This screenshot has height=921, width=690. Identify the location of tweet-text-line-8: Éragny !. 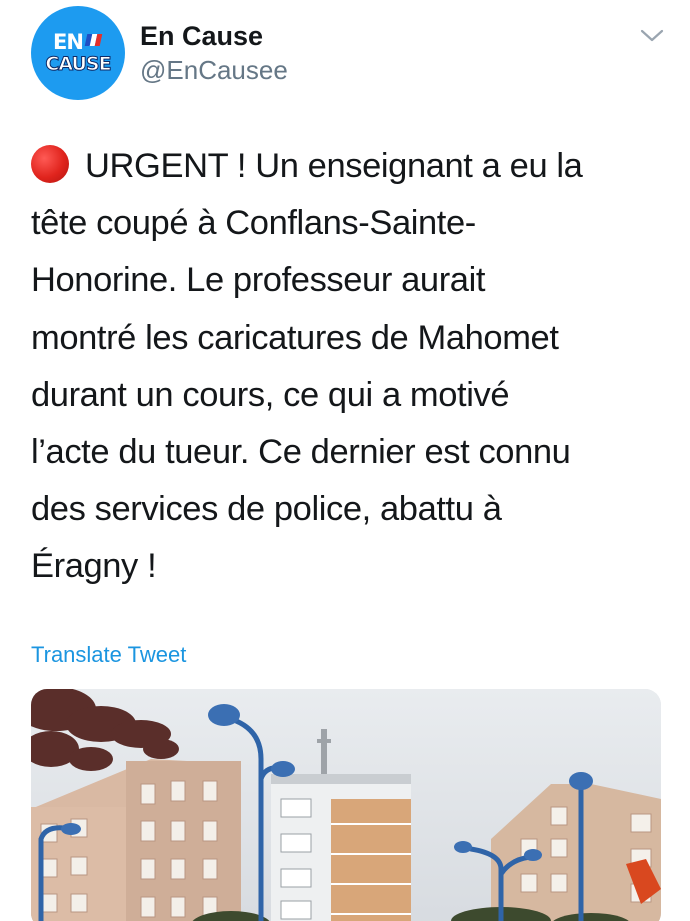
(94, 566).